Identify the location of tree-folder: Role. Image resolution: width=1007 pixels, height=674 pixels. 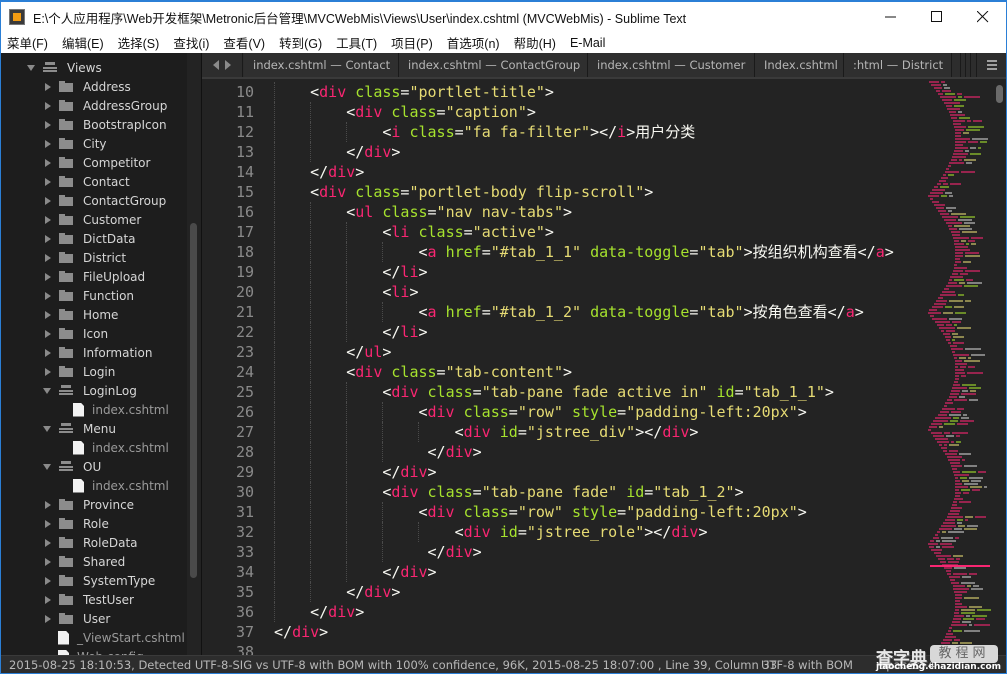
(76, 523).